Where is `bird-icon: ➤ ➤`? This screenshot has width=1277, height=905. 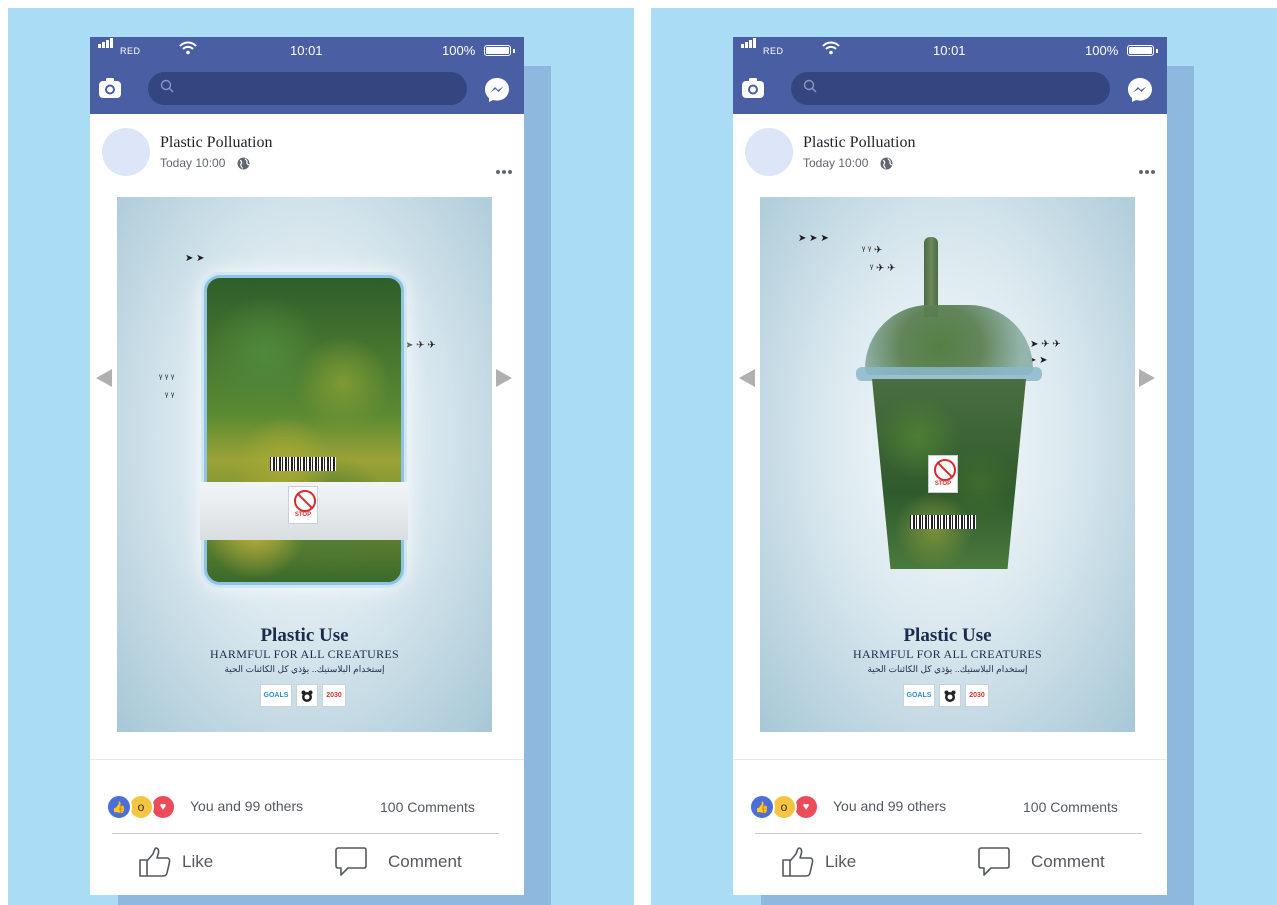
bird-icon: ➤ ➤ is located at coordinates (195, 258).